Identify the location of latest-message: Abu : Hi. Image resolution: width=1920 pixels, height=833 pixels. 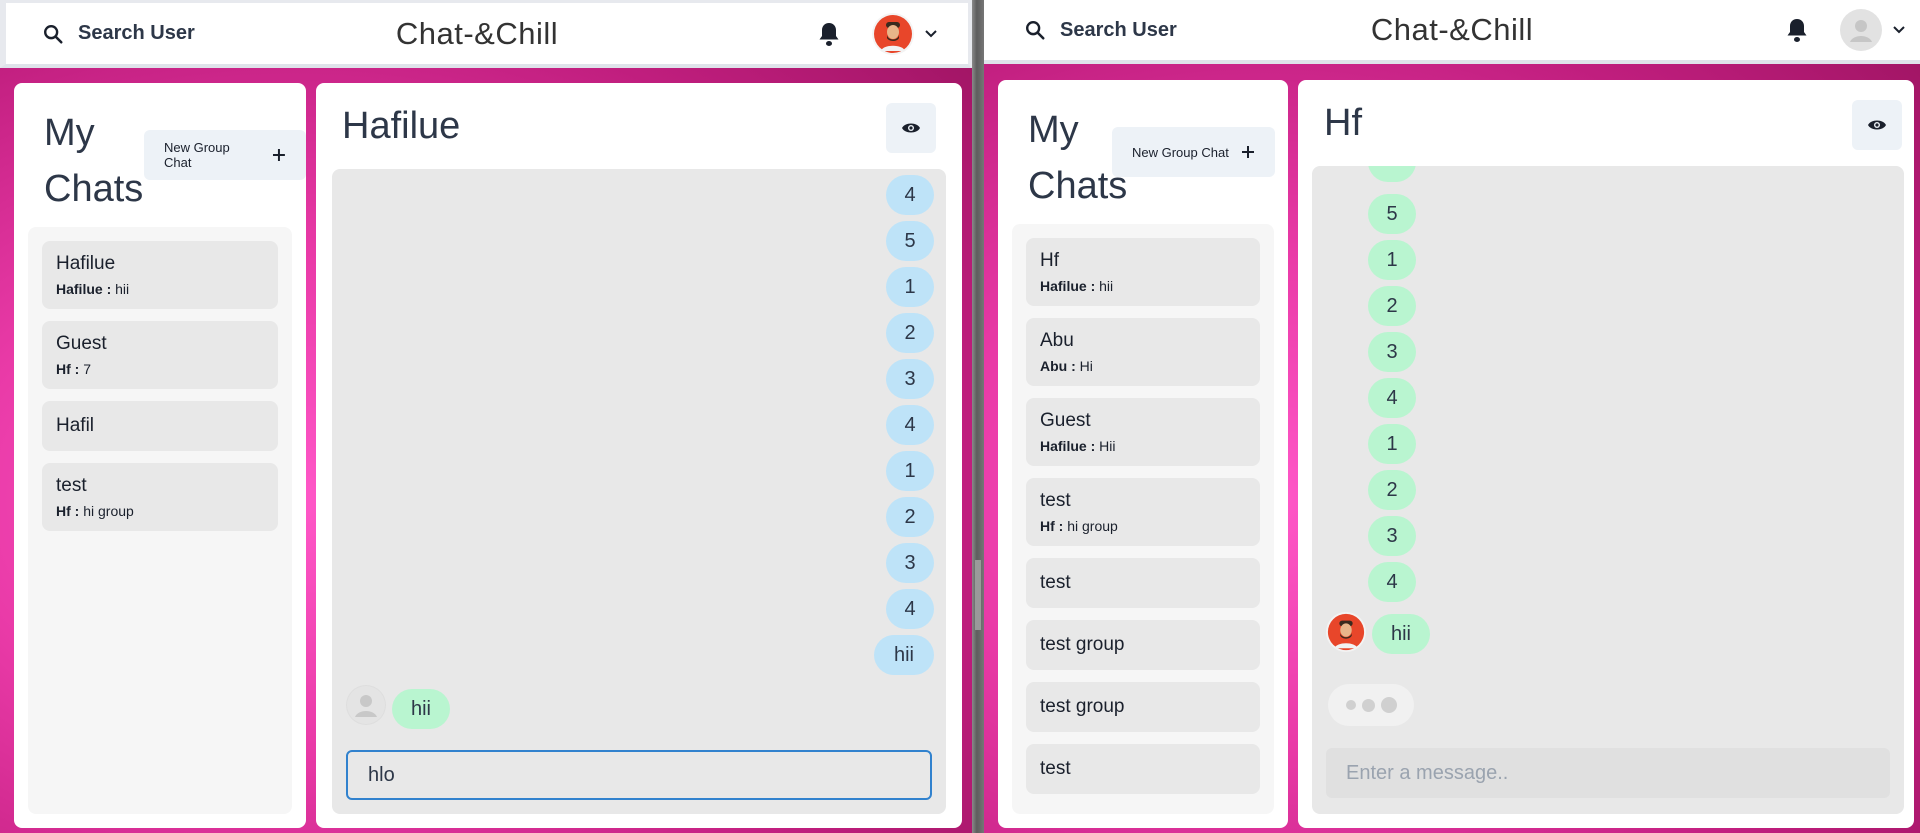
(1066, 366).